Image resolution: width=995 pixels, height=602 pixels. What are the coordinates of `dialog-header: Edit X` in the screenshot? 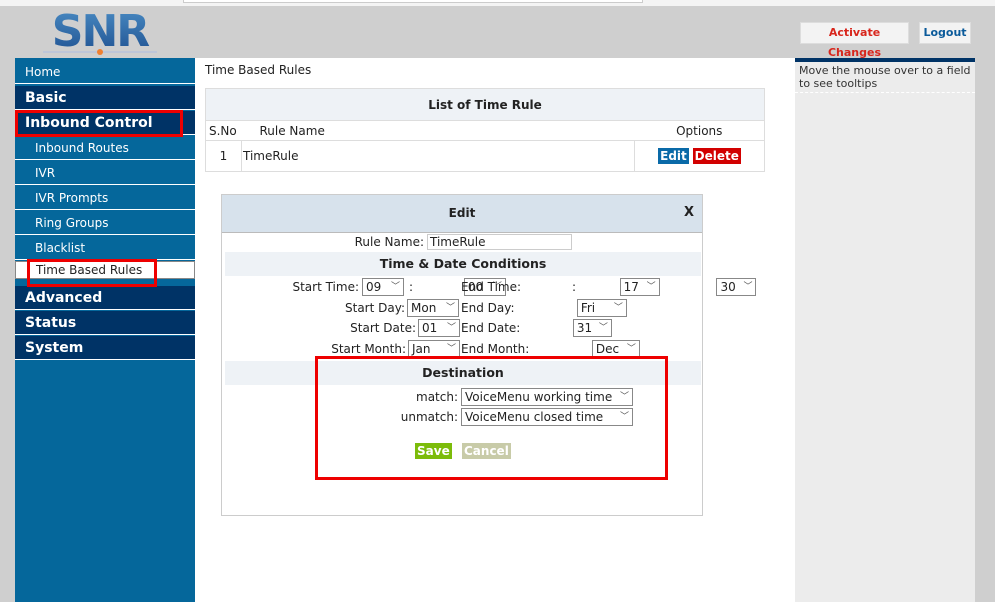 It's located at (462, 214).